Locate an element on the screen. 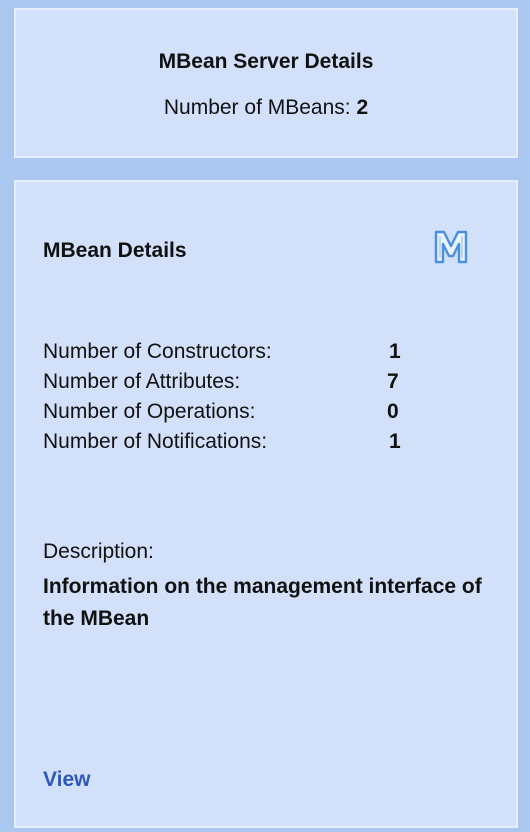 The width and height of the screenshot is (530, 832). operations-value: 0 is located at coordinates (393, 411).